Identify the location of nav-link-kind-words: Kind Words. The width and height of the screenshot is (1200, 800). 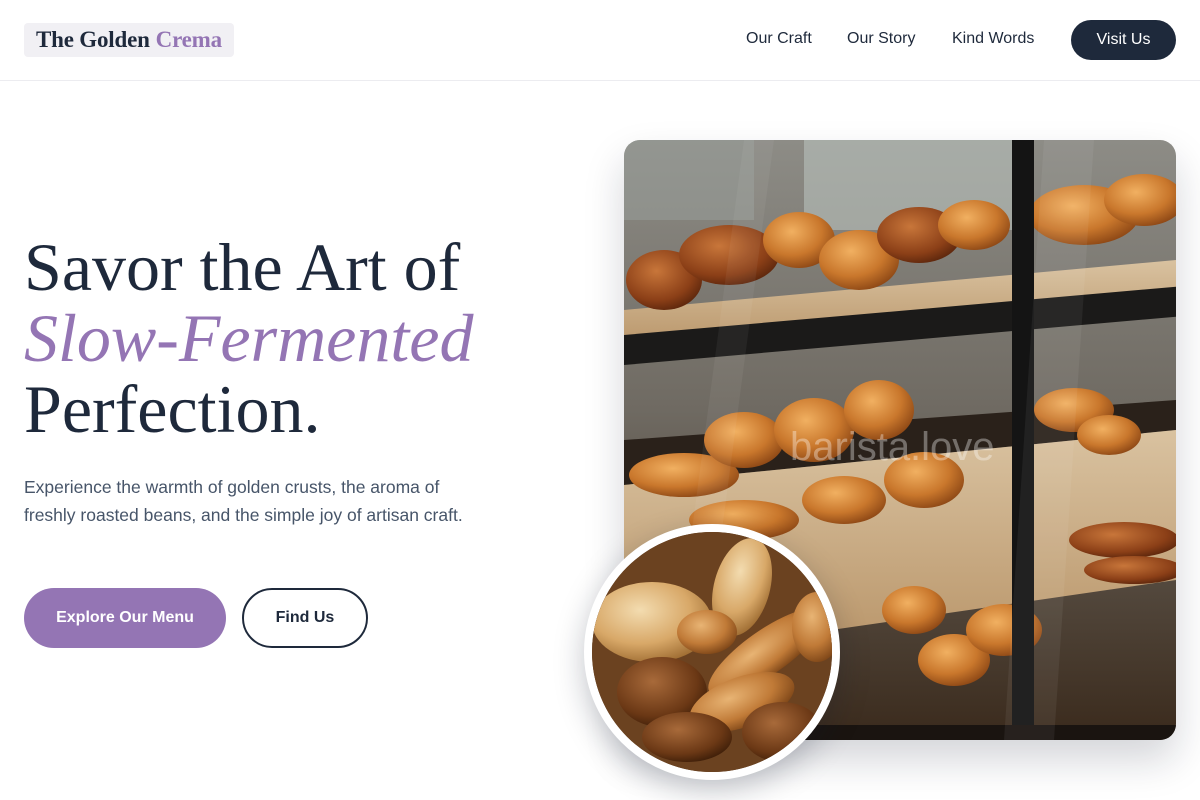
(993, 39).